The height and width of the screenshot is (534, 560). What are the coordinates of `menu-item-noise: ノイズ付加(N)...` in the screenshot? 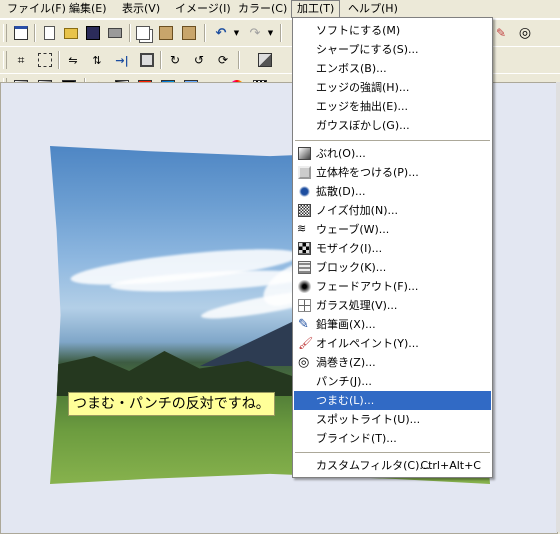 It's located at (392, 210).